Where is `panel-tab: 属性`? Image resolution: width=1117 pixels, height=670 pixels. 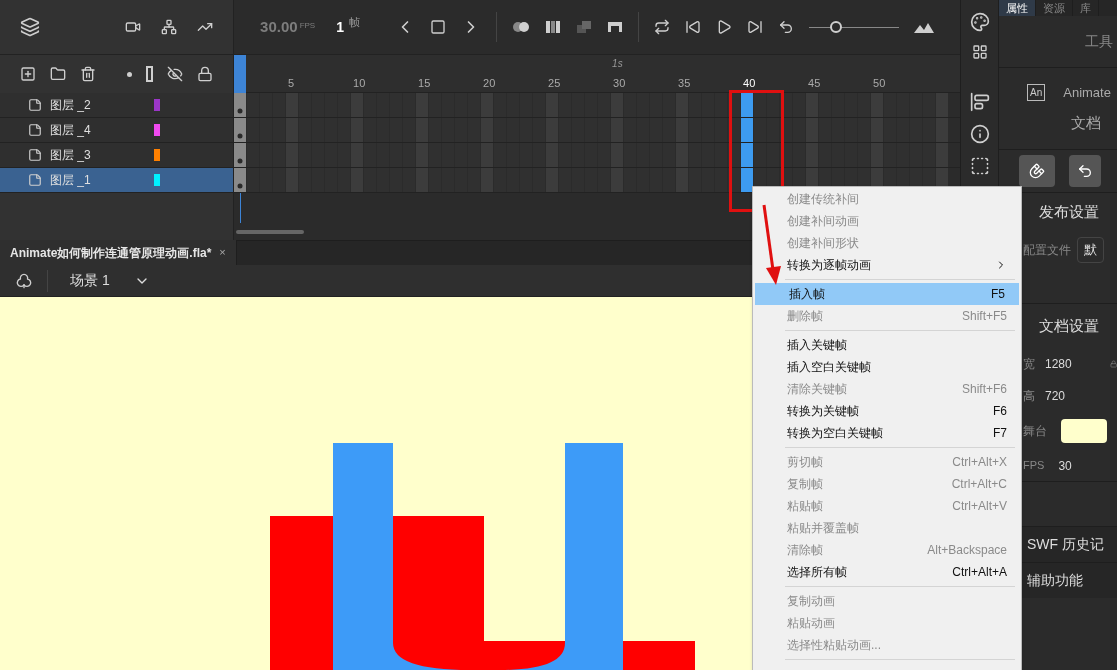
panel-tab: 属性 is located at coordinates (1017, 8).